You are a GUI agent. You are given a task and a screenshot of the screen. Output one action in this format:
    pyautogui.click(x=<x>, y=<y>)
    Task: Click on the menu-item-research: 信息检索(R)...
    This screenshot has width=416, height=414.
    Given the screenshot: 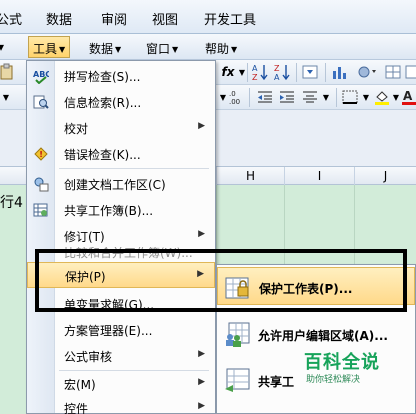 What is the action you would take?
    pyautogui.click(x=121, y=102)
    